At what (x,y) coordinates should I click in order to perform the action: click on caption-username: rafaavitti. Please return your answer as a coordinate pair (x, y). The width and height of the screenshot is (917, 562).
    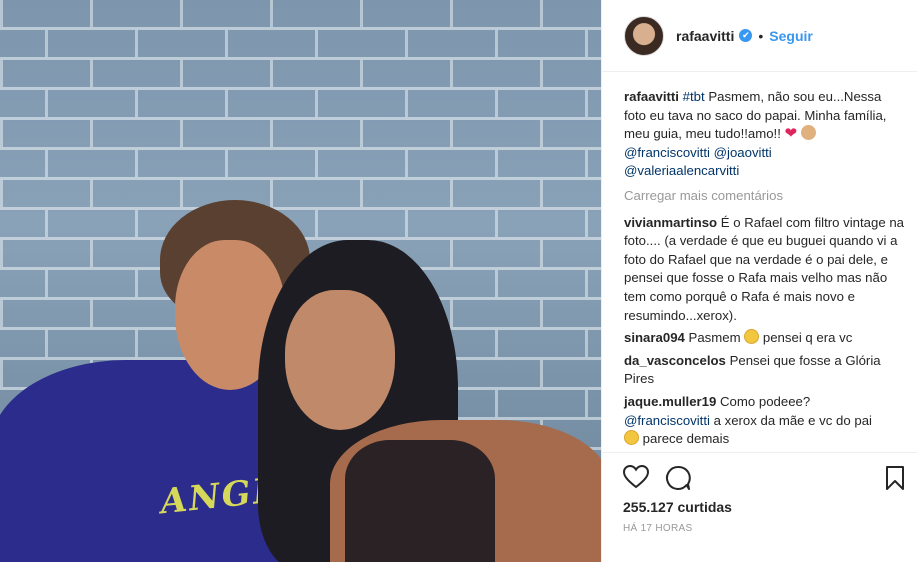
    Looking at the image, I should click on (651, 96).